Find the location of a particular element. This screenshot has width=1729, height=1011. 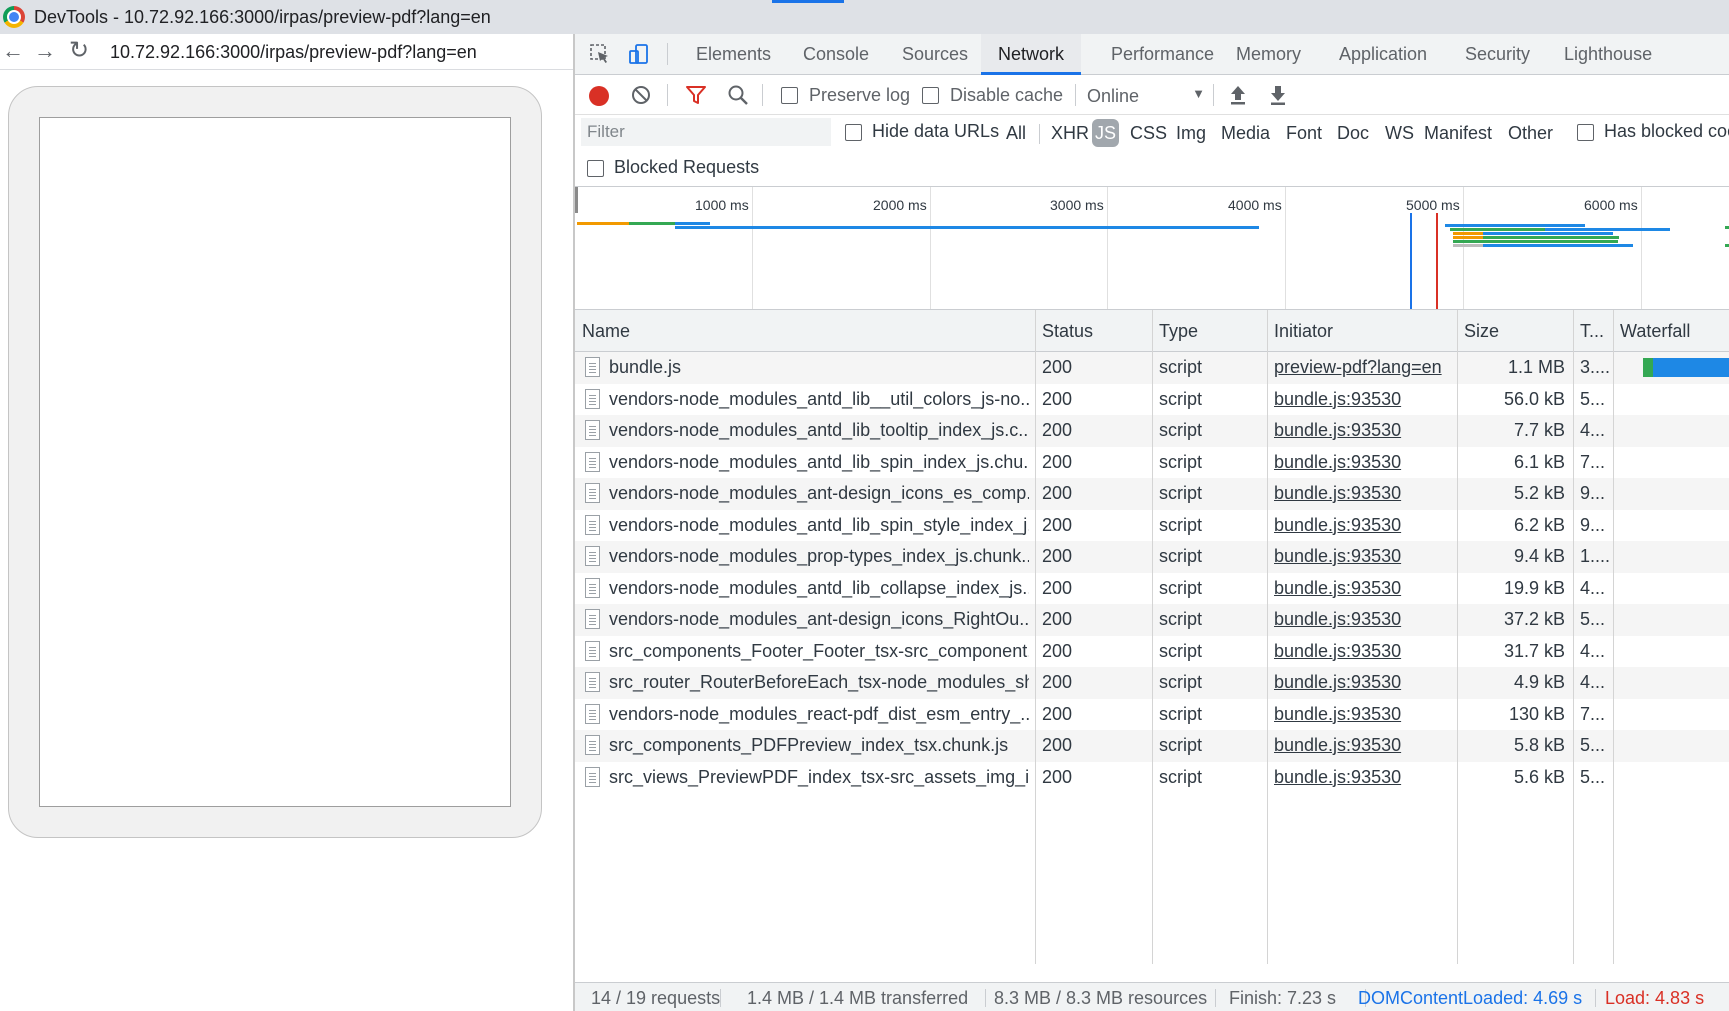

summary-load: Load: 4.83 s is located at coordinates (1655, 998).